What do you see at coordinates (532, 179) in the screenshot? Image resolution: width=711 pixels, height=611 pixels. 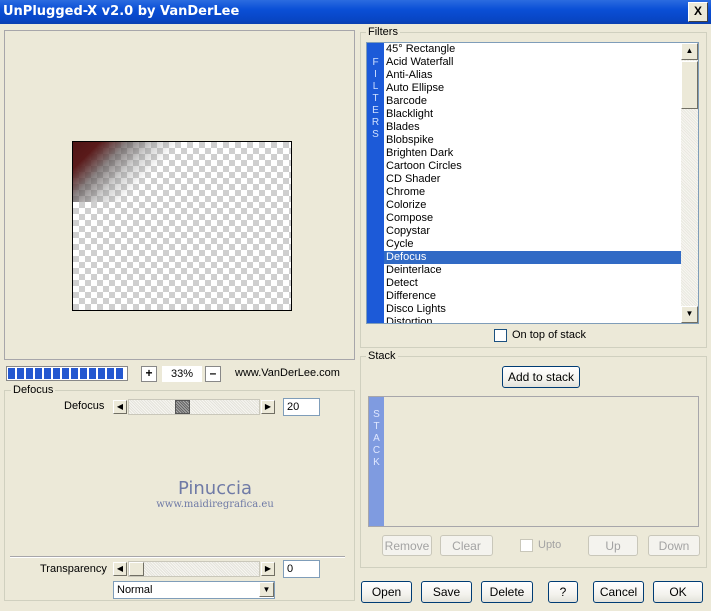 I see `filter-item: CD Shader` at bounding box center [532, 179].